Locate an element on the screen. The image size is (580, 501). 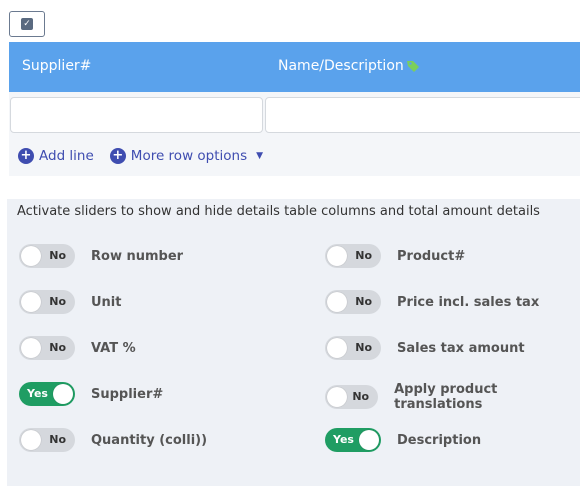
select-all-checkbox-button: ✓ is located at coordinates (27, 24).